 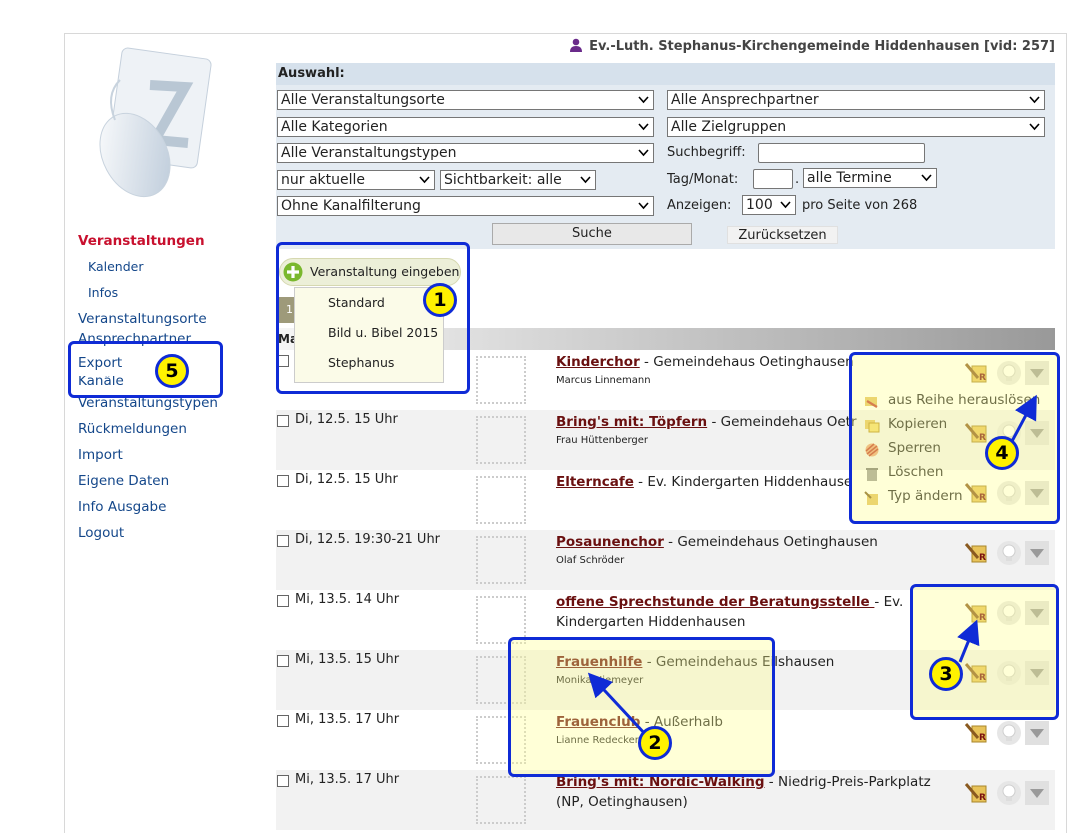 I want to click on callout-3: 3, so click(x=946, y=674).